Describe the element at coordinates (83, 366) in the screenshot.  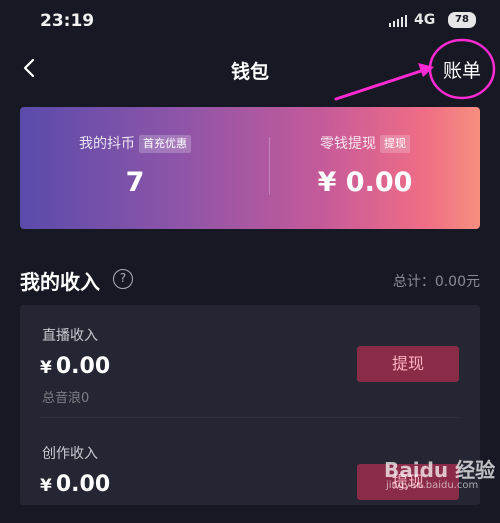
I see `live-income-value: 0.00` at that location.